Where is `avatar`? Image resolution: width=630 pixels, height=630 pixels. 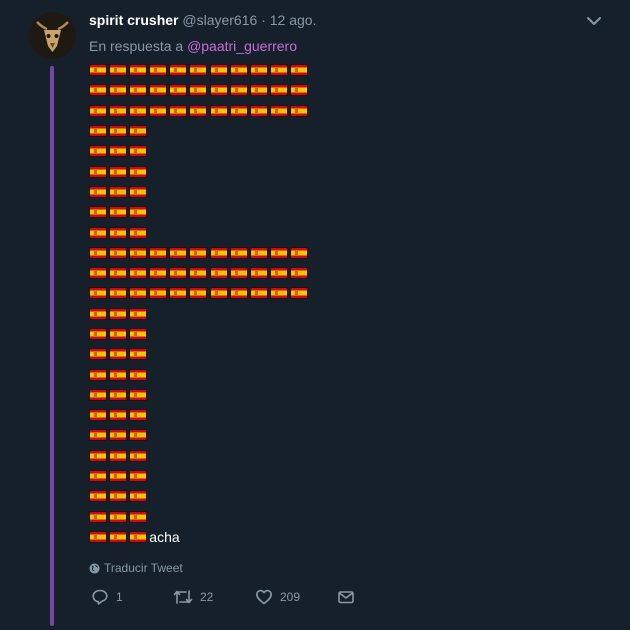
avatar is located at coordinates (52, 35).